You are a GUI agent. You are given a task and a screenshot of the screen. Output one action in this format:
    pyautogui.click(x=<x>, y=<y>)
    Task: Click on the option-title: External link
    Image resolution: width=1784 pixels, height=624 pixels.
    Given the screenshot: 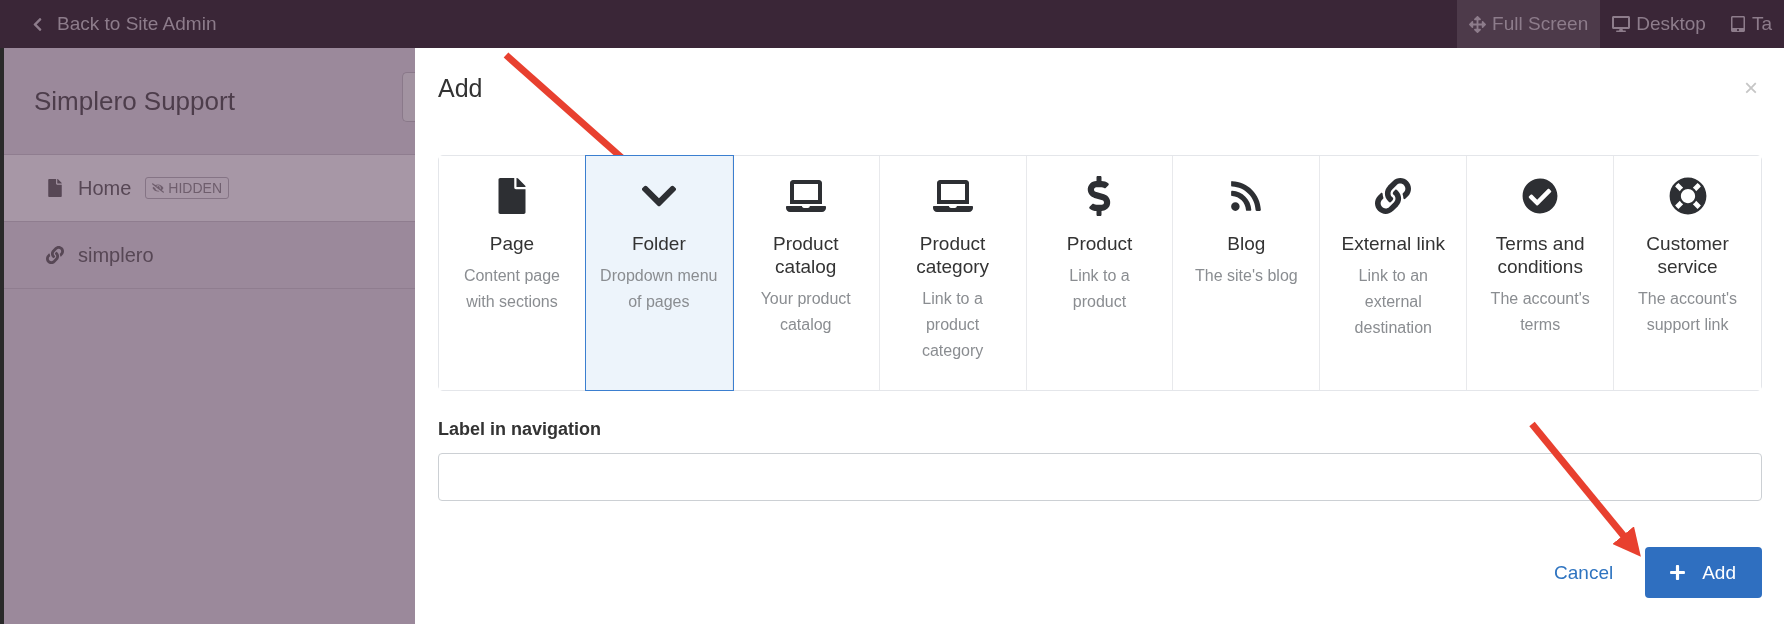 What is the action you would take?
    pyautogui.click(x=1393, y=243)
    